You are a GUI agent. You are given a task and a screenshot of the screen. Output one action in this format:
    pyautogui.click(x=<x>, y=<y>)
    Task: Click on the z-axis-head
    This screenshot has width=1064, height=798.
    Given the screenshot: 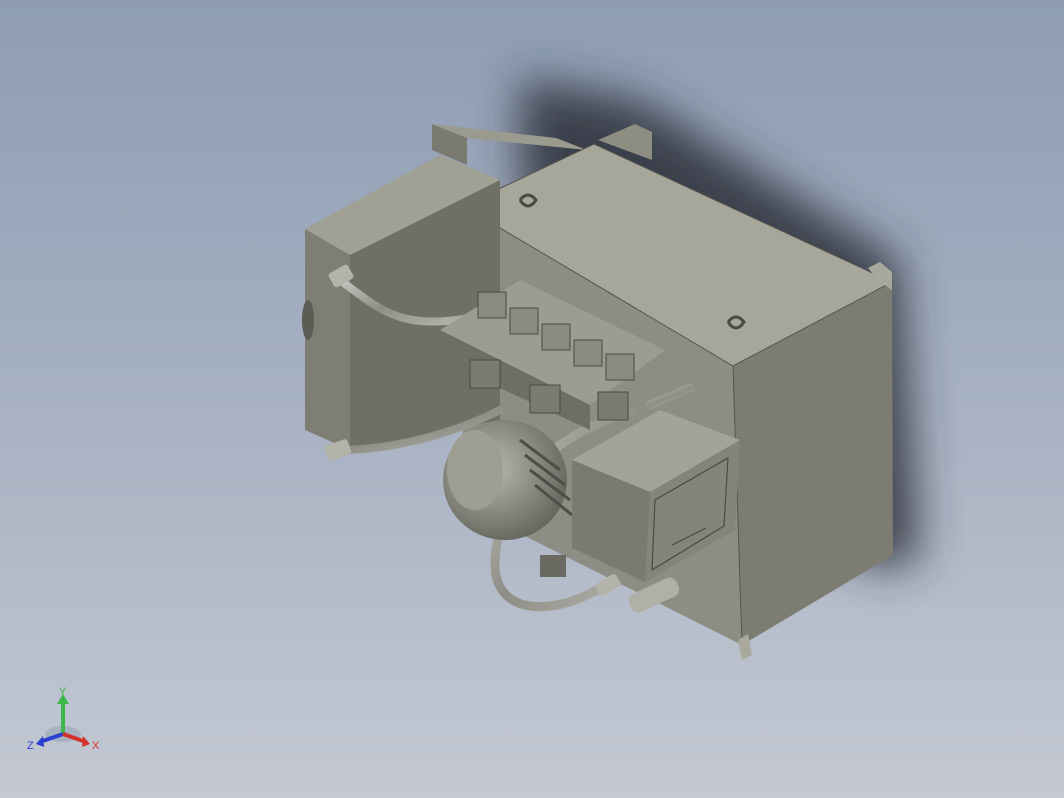 What is the action you would take?
    pyautogui.click(x=40, y=741)
    